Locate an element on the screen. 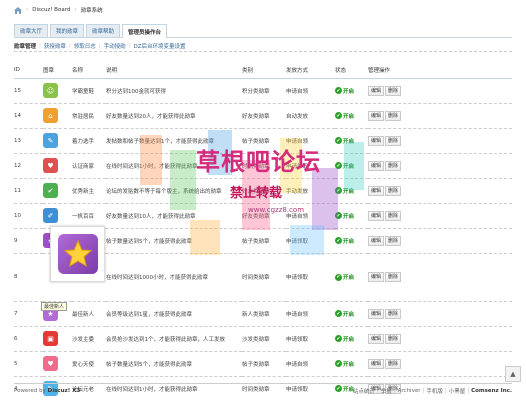  breadcrumb-medal-link: 勋章系统 is located at coordinates (92, 10).